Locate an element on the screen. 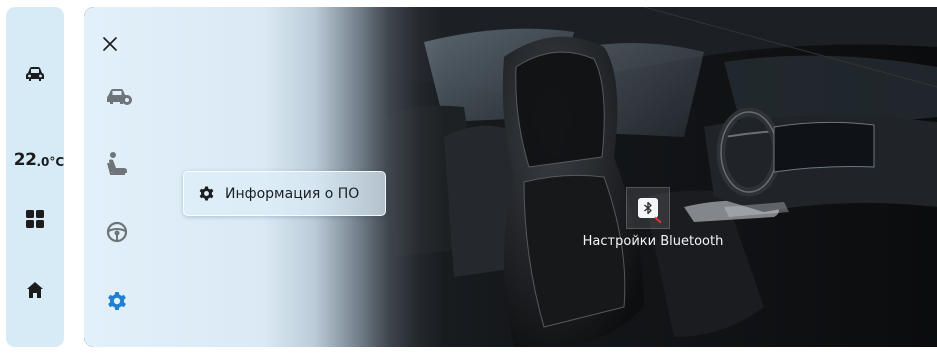  menu-item-system is located at coordinates (117, 301).